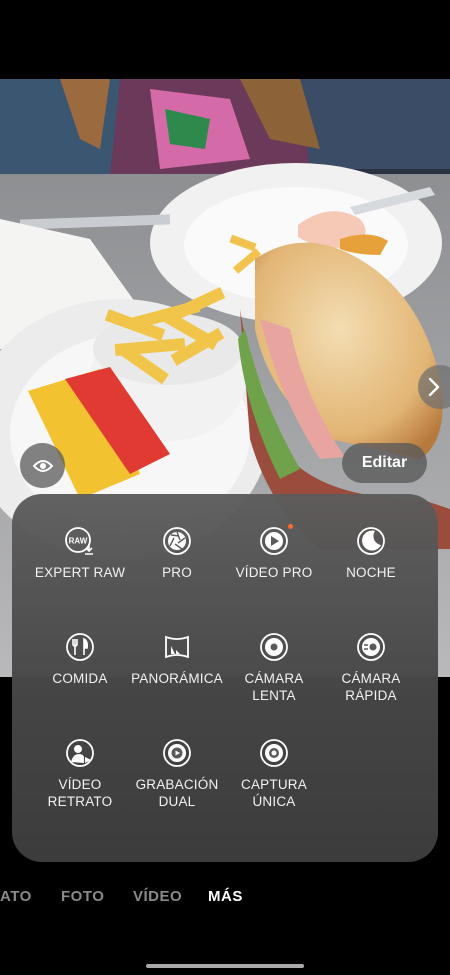 The height and width of the screenshot is (975, 450). Describe the element at coordinates (80, 753) in the screenshot. I see `portrait-video-icon` at that location.